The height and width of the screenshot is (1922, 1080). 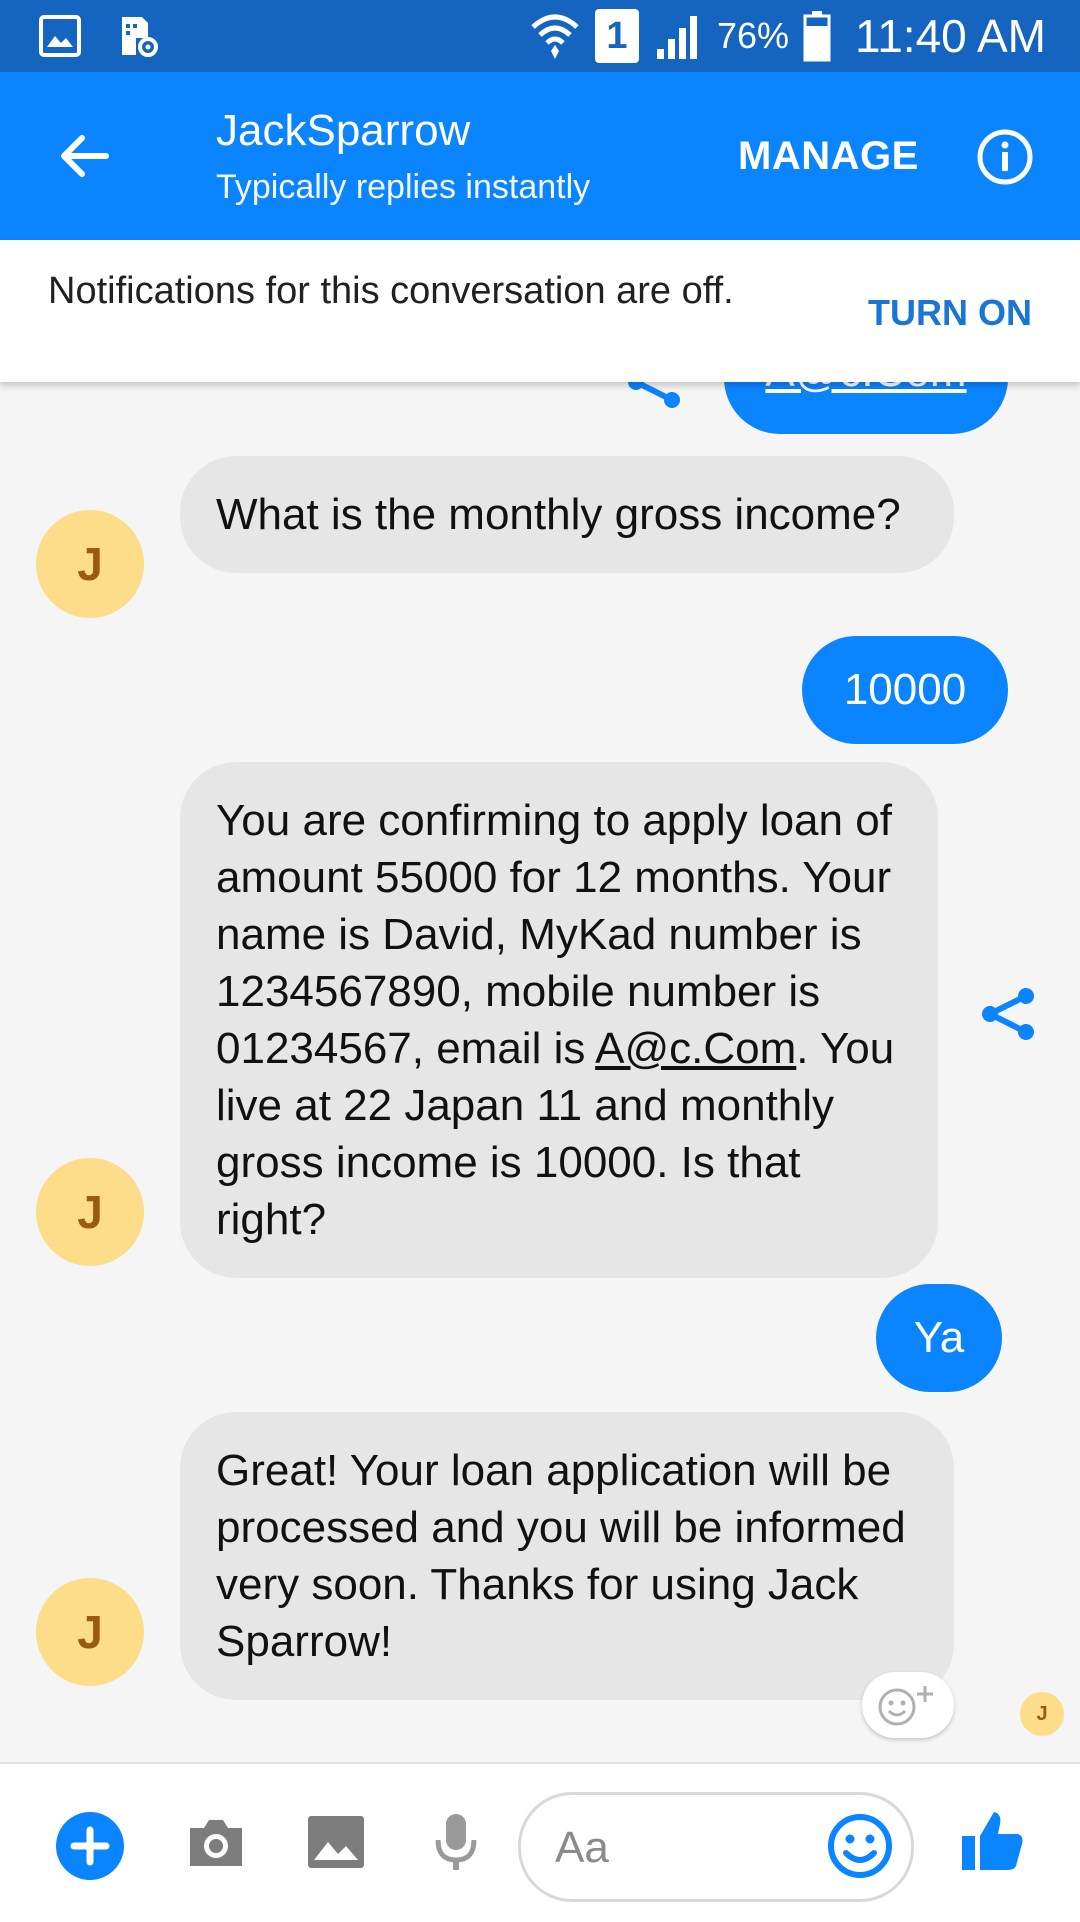 What do you see at coordinates (993, 1841) in the screenshot?
I see `thumbs-up-icon` at bounding box center [993, 1841].